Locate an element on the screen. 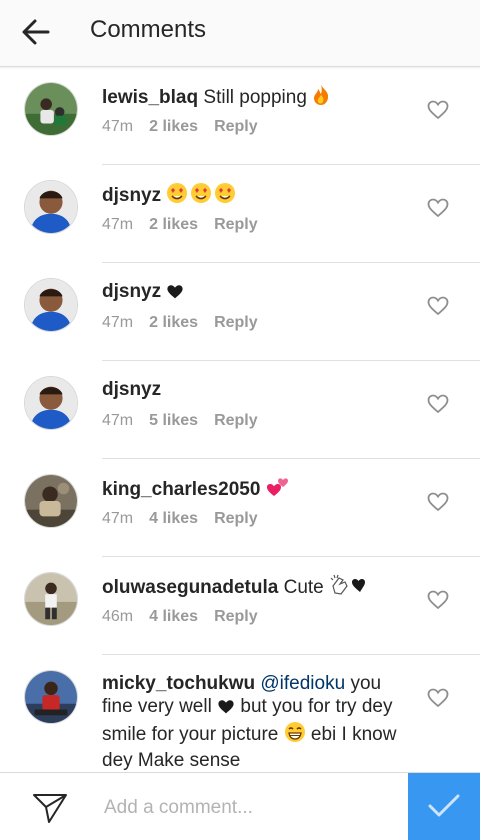 This screenshot has width=480, height=840. comment-username: oluwasegunadetula is located at coordinates (190, 587).